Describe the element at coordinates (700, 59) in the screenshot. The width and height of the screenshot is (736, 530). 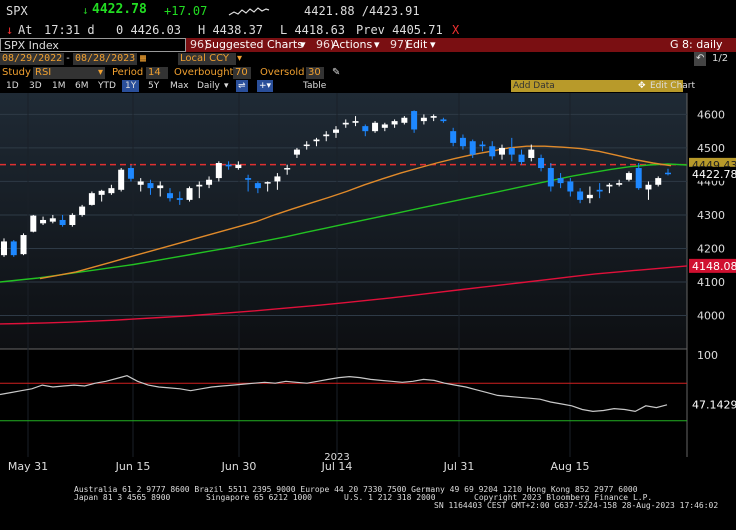
I see `page-back-button: ↶` at that location.